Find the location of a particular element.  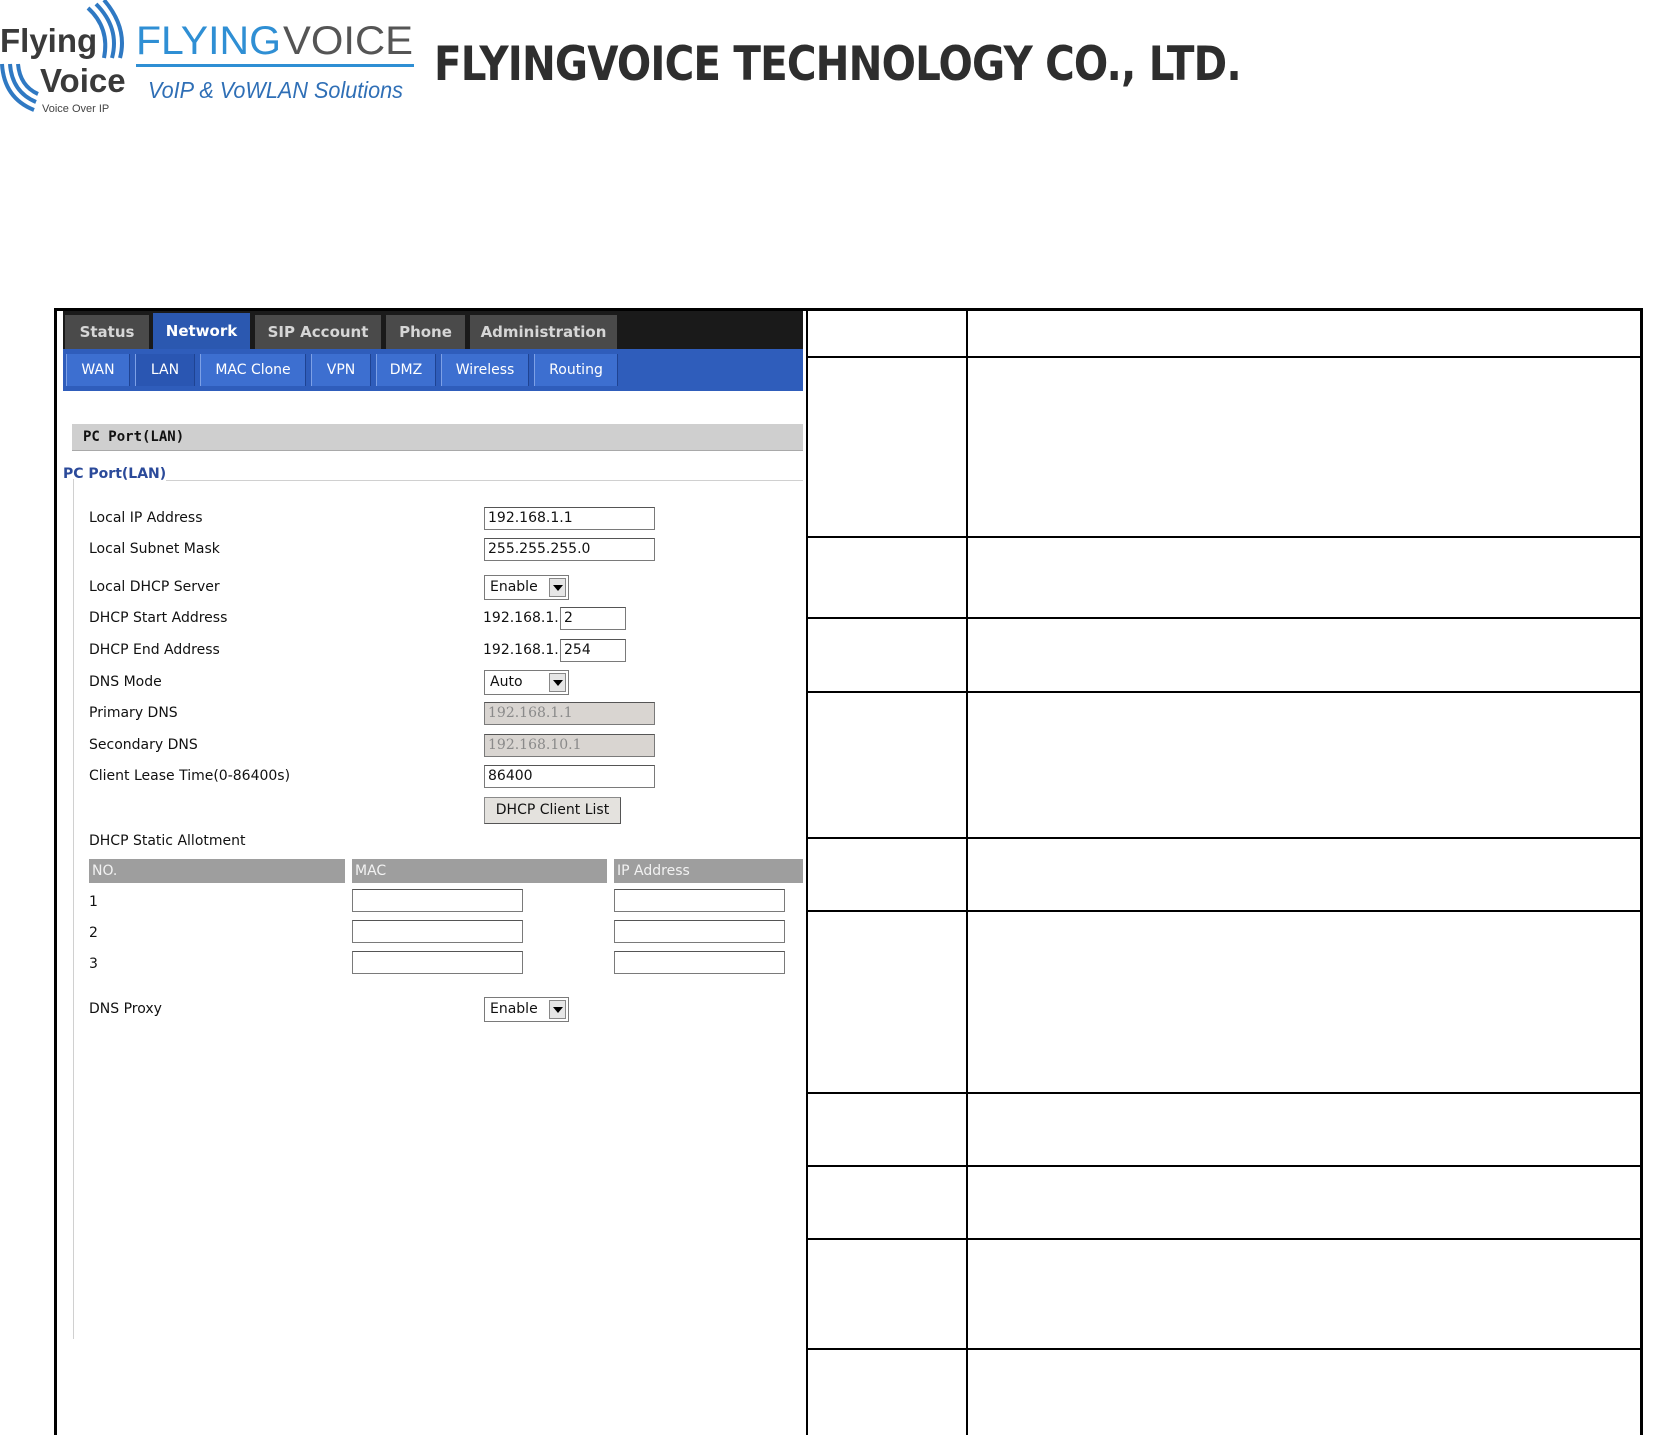

flyingvoice-brand-logo: FLYING VOICE VoIP & VoWLAN Solutions is located at coordinates (275, 61).